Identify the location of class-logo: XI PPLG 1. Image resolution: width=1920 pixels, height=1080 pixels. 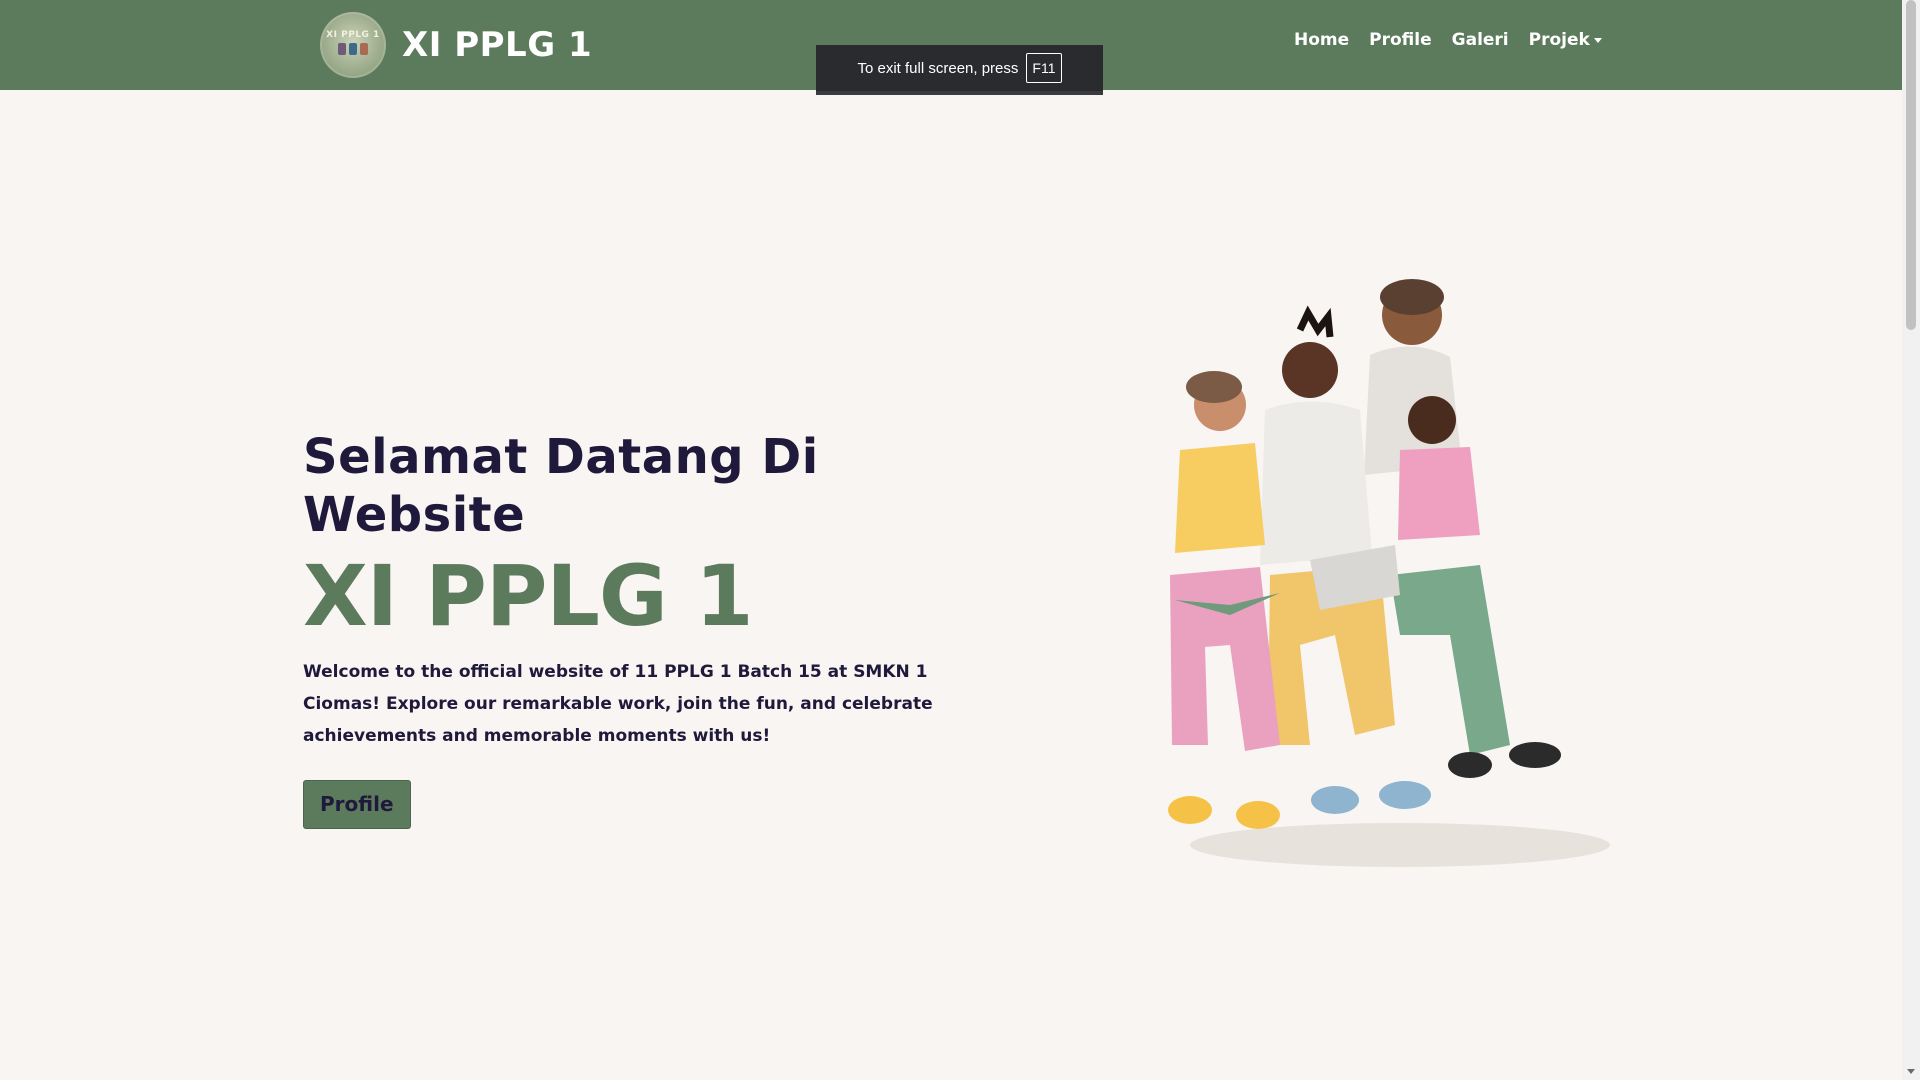
(353, 45).